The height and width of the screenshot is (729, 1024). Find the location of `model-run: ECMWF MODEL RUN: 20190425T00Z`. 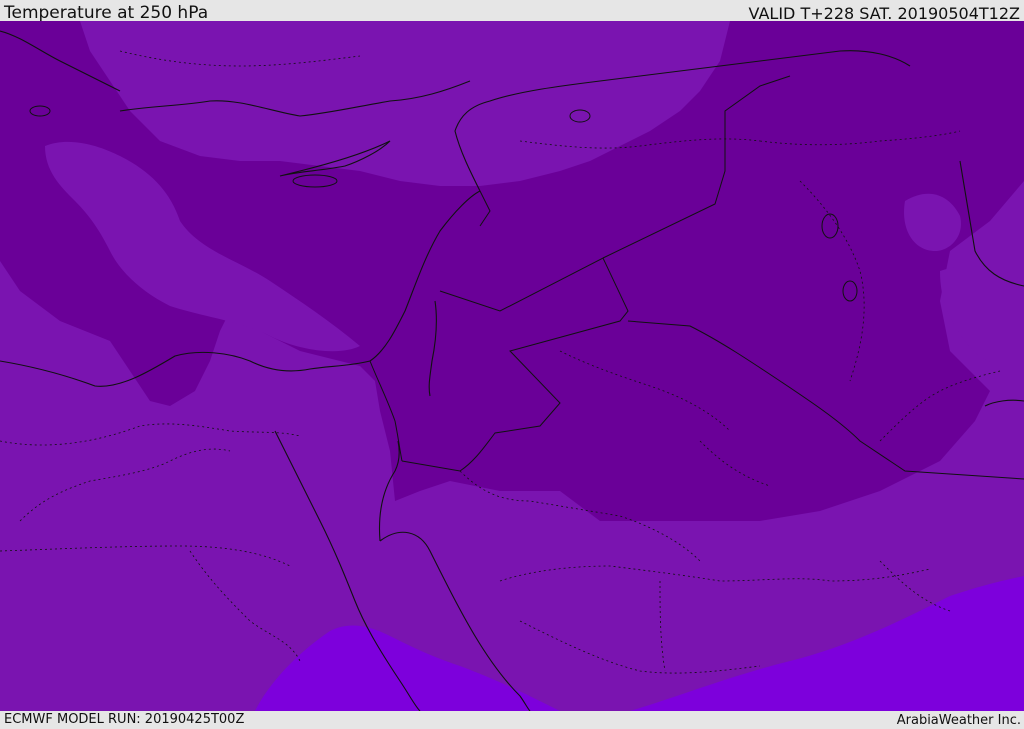

model-run: ECMWF MODEL RUN: 20190425T00Z is located at coordinates (124, 719).